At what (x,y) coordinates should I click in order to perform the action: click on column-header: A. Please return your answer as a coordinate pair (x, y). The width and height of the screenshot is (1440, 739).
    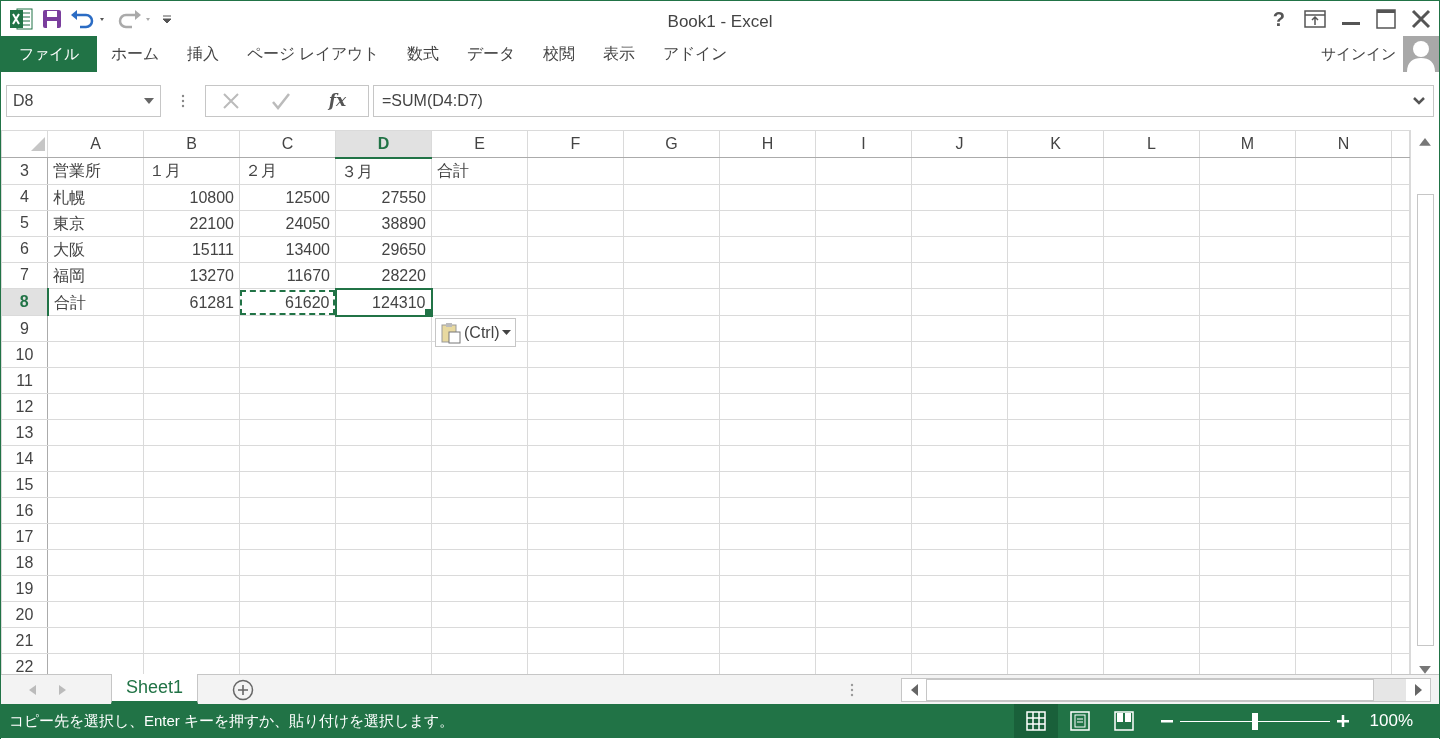
    Looking at the image, I should click on (95, 144).